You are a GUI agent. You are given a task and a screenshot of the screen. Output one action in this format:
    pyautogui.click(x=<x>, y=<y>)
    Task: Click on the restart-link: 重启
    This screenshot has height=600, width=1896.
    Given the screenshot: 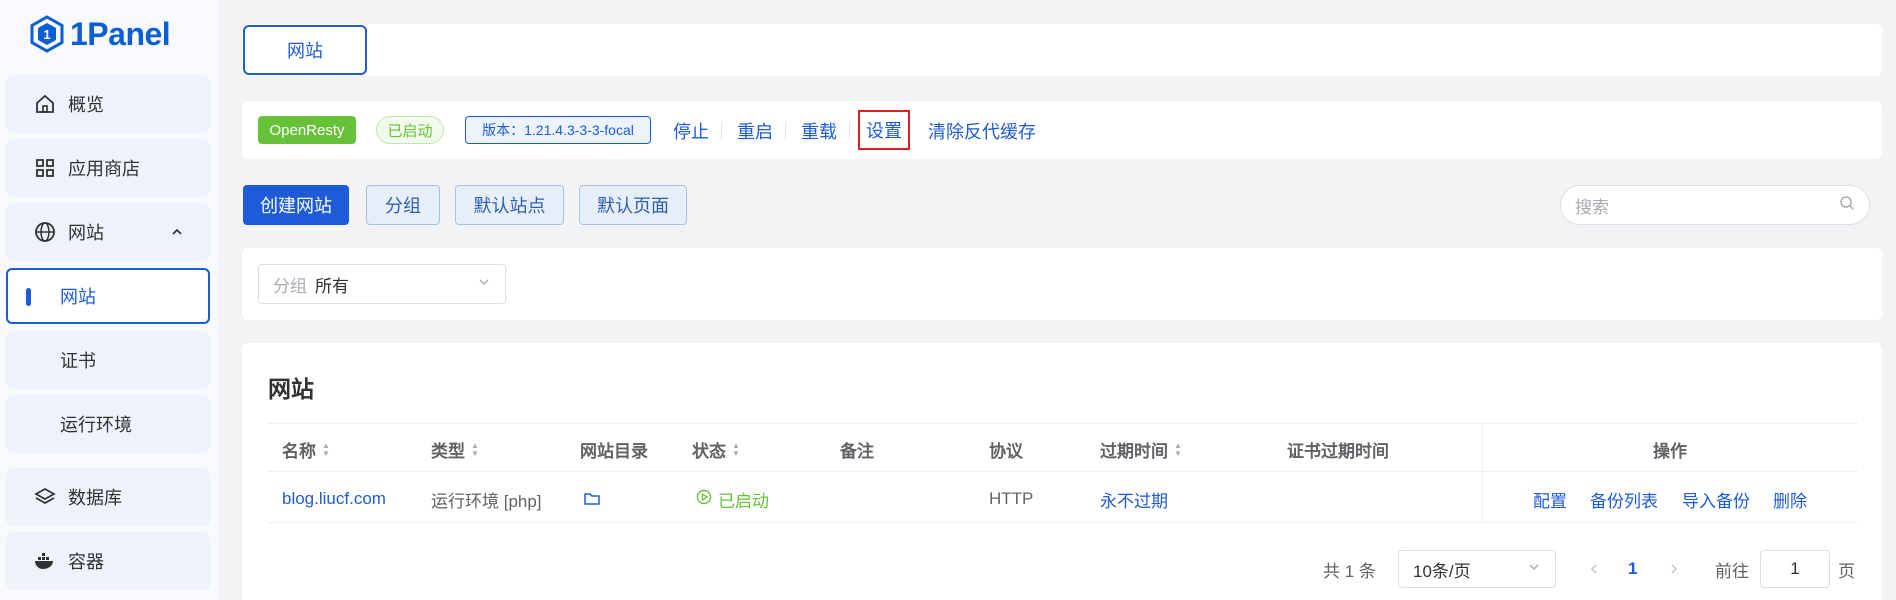 What is the action you would take?
    pyautogui.click(x=755, y=131)
    